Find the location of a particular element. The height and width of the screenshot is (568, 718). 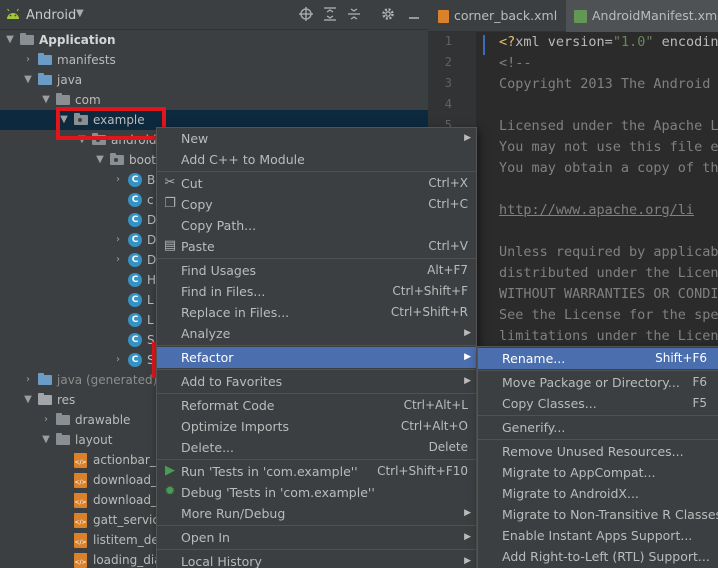

menu-item-analyze: Analyze ▶ is located at coordinates (316, 333).